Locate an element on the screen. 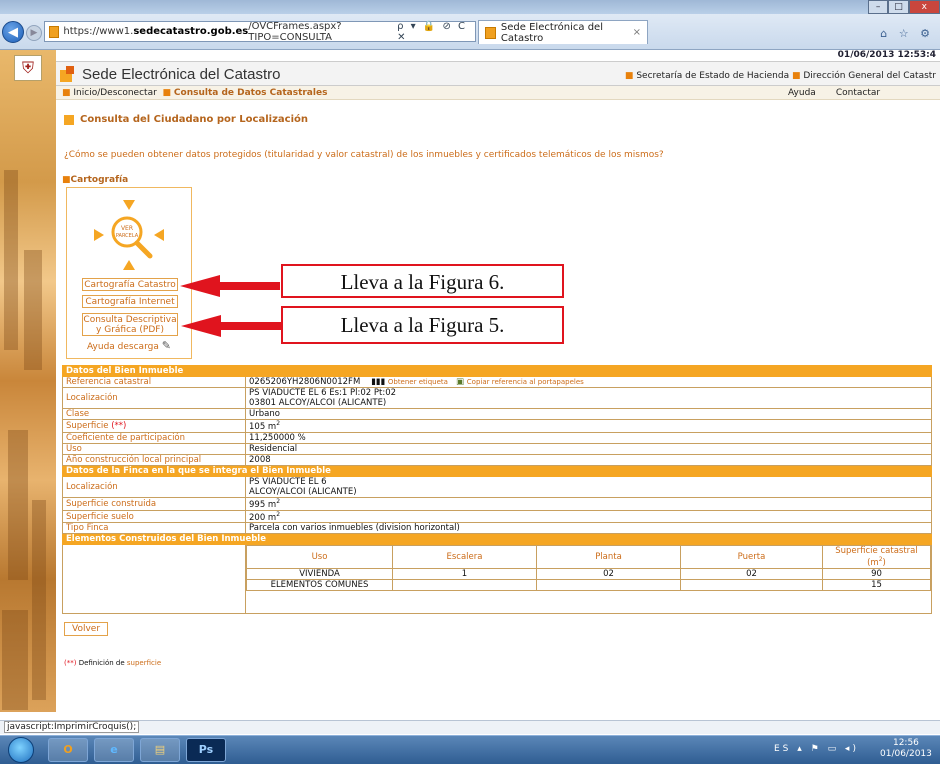 This screenshot has height=764, width=940. title-square-icon is located at coordinates (69, 119).